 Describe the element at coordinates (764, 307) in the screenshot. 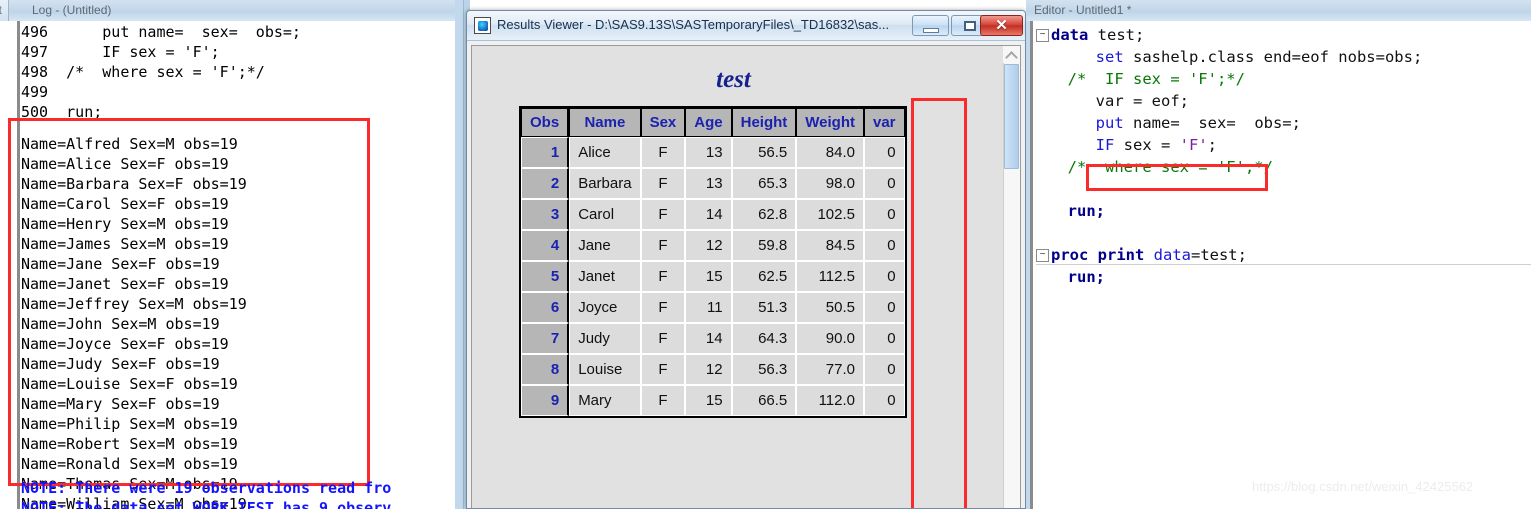

I see `table-cell-height: 51.3` at that location.